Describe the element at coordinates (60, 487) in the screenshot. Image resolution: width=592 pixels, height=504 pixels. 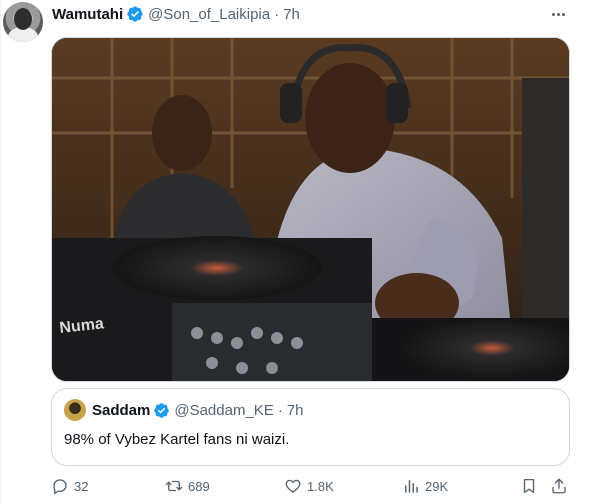
I see `reply-icon` at that location.